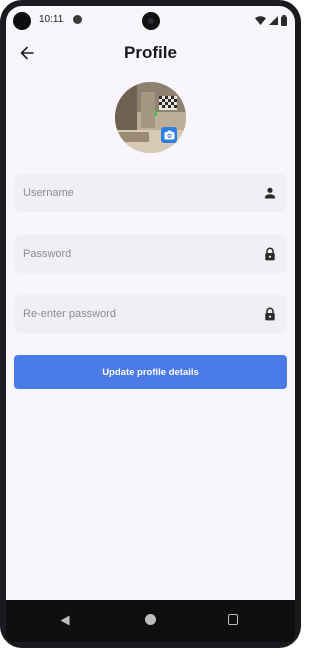 This screenshot has height=648, width=320. I want to click on reenter-password-input, so click(134, 314).